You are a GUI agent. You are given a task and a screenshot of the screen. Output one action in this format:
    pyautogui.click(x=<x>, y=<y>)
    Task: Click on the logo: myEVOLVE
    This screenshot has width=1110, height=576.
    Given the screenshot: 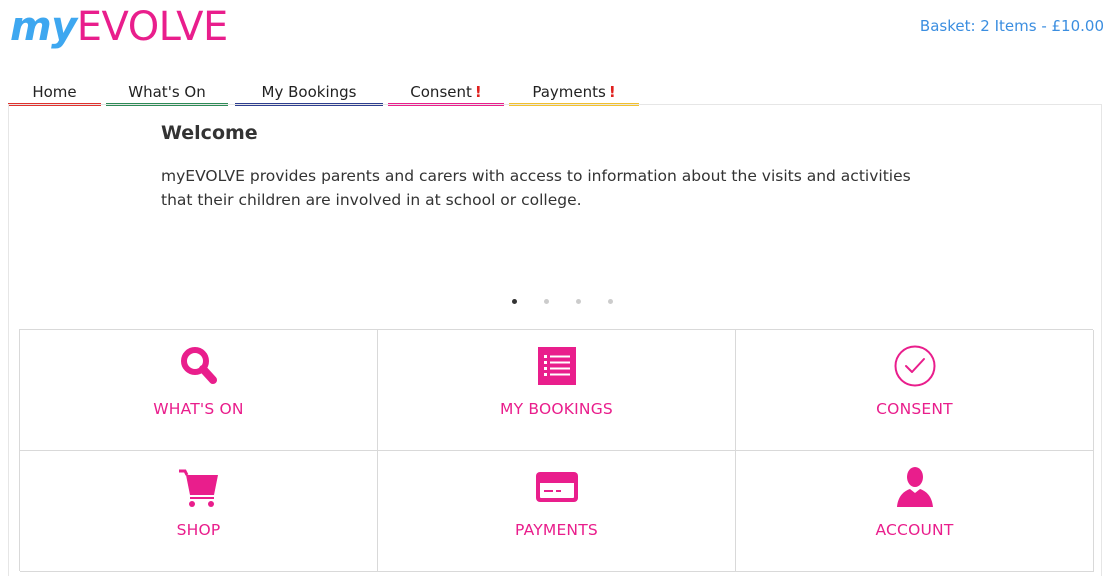 What is the action you would take?
    pyautogui.click(x=119, y=27)
    